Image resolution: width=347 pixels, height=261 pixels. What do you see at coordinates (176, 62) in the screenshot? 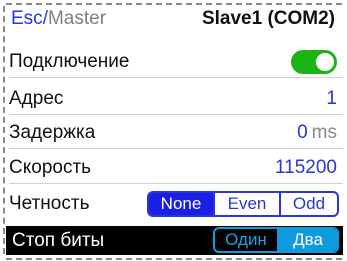
I see `setting-row-connection: Подключение` at bounding box center [176, 62].